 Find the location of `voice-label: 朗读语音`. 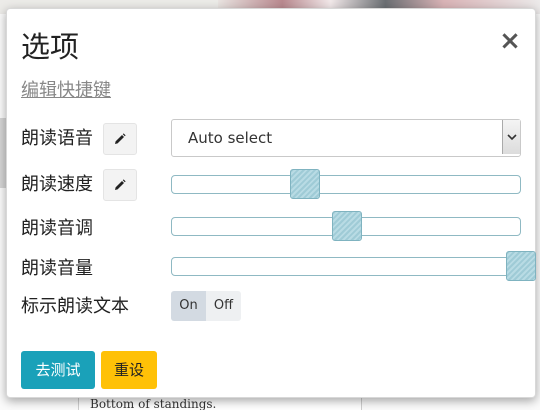

voice-label: 朗读语音 is located at coordinates (57, 138).